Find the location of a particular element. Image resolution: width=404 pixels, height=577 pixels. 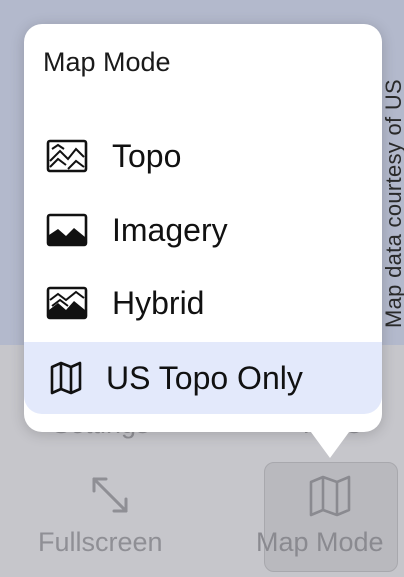

map-mode-button-label: Map Mode is located at coordinates (320, 542).